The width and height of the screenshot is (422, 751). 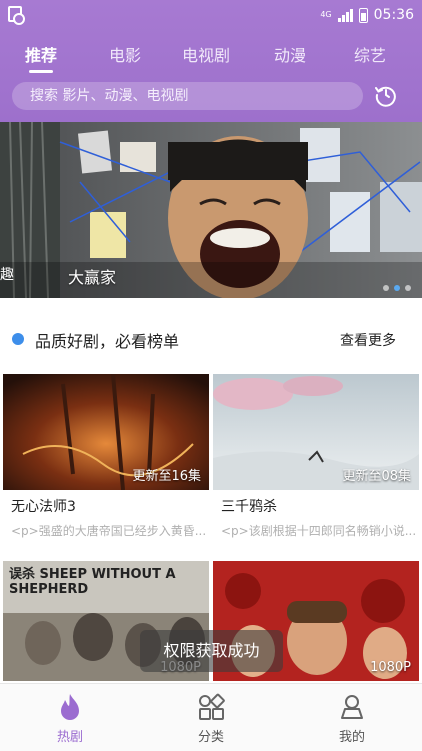 I want to click on search-input: 搜索 影片、动漫、电视剧, so click(x=187, y=96).